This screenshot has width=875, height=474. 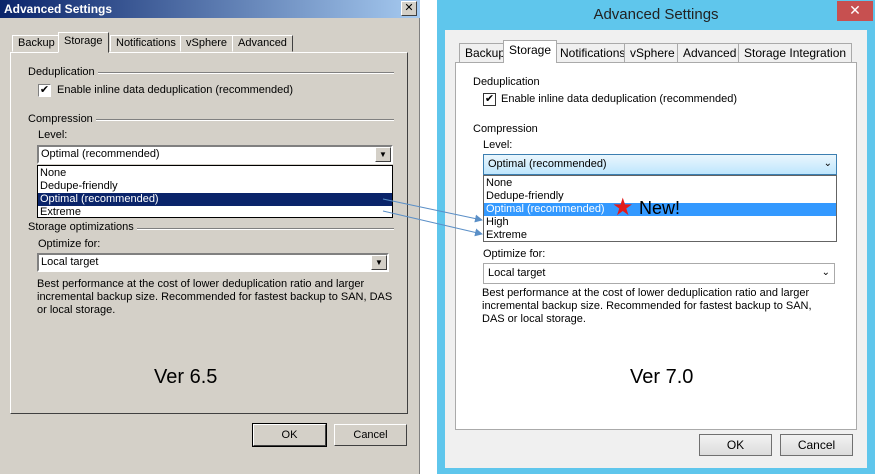 I want to click on comparison-arrows, so click(x=432, y=217).